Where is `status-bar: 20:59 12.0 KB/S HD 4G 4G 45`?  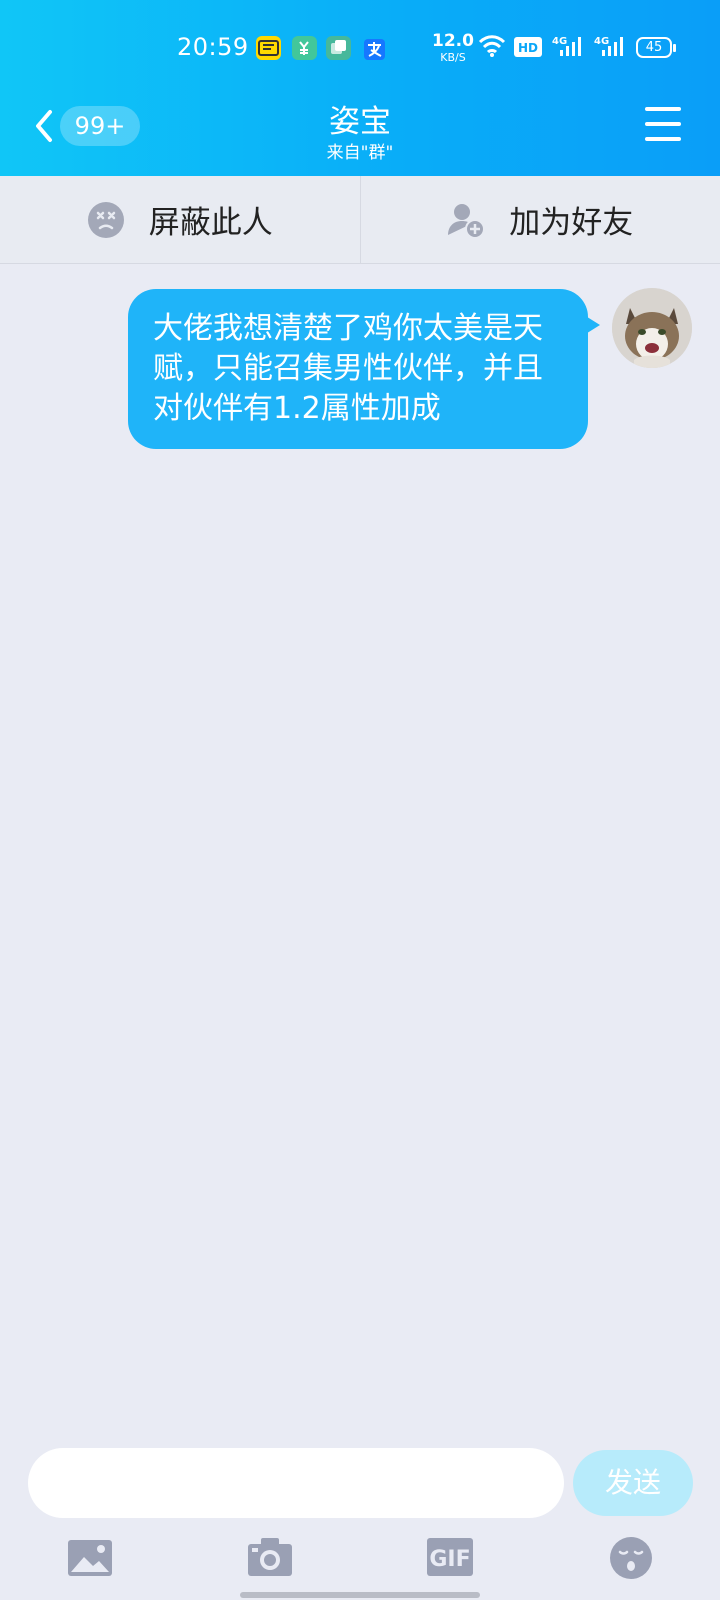
status-bar: 20:59 12.0 KB/S HD 4G 4G 45 is located at coordinates (360, 46).